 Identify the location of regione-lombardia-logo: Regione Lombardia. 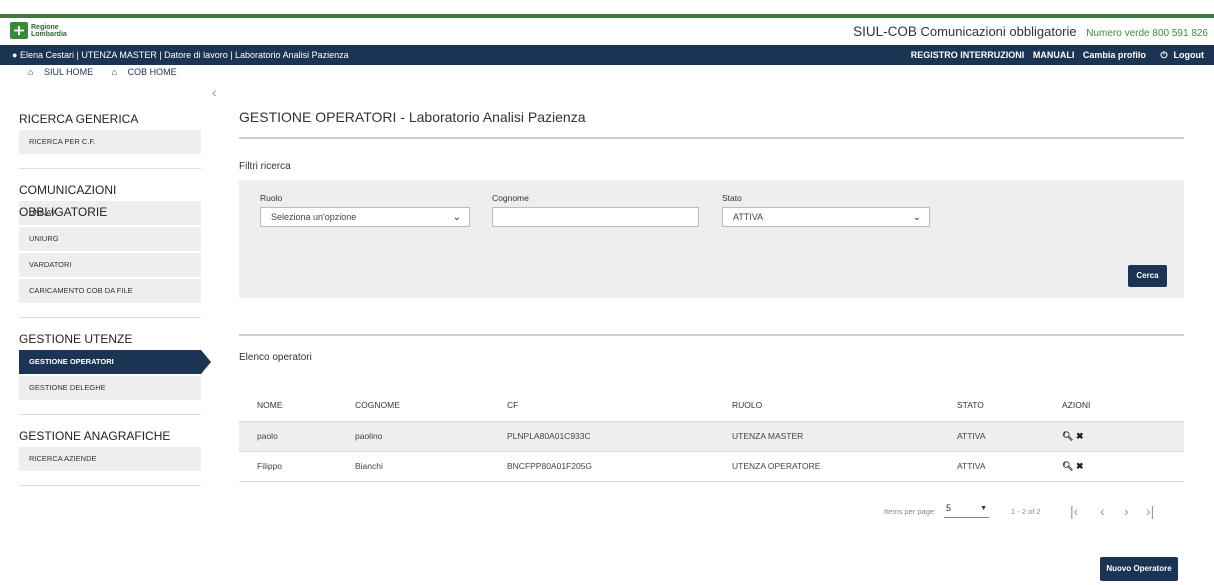
(38, 30).